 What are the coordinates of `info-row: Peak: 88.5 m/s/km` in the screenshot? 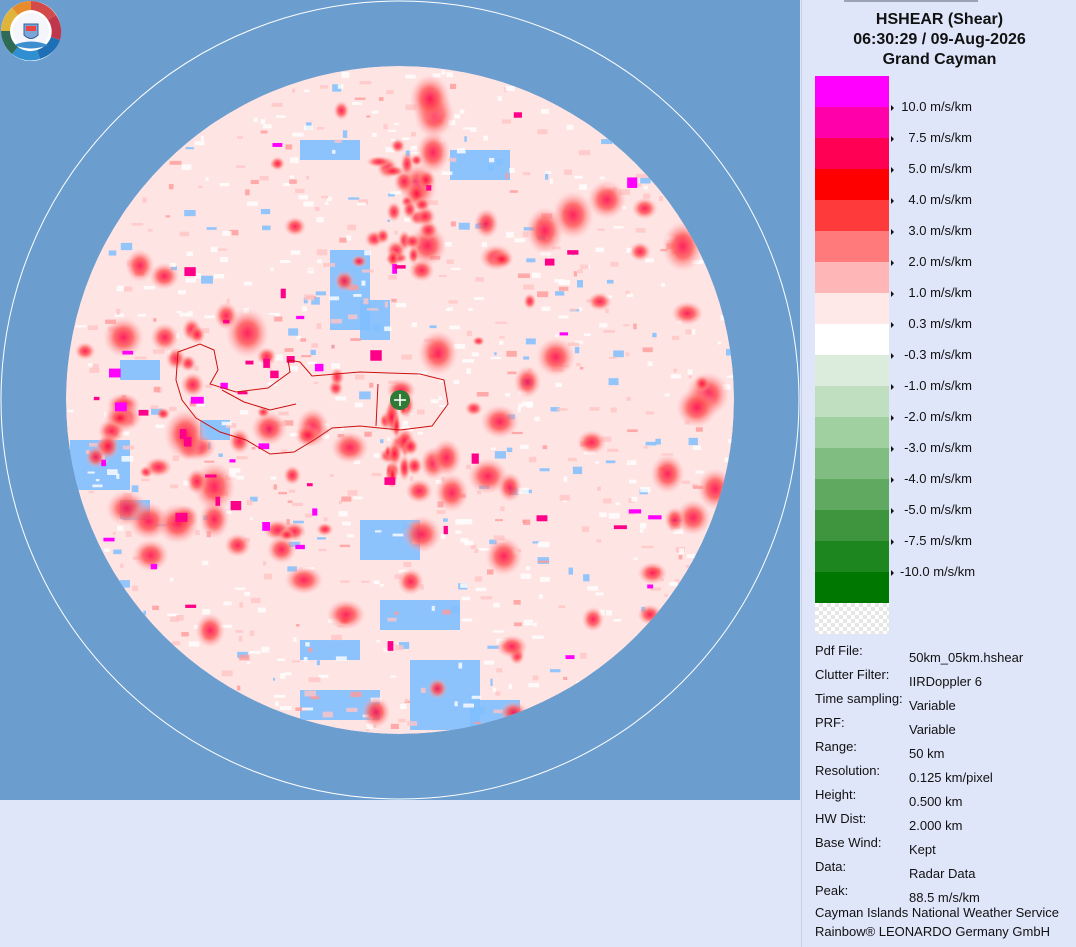 It's located at (897, 894).